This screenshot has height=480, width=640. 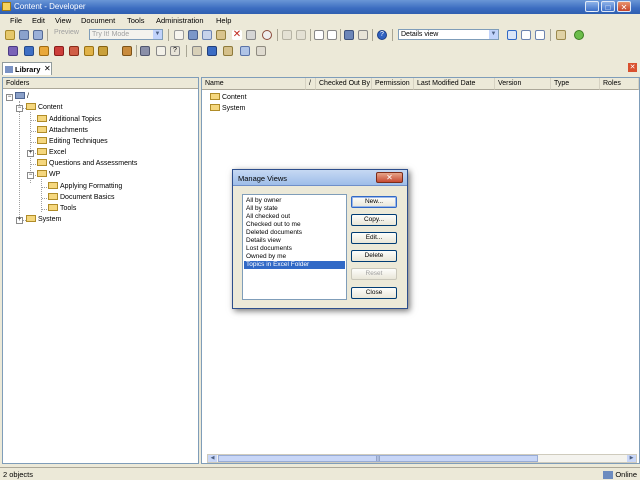 I want to click on view-item: All checked out, so click(x=294, y=217).